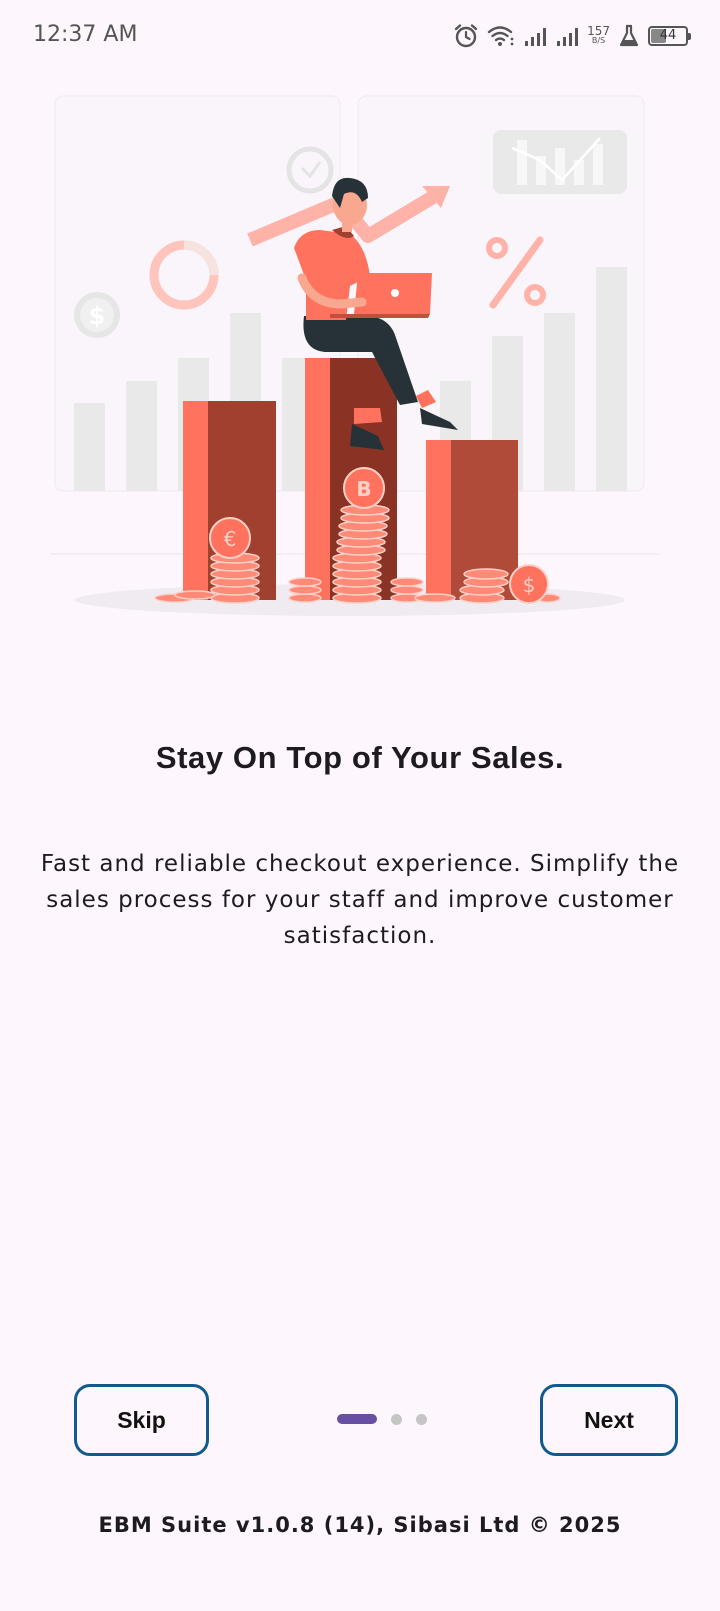  Describe the element at coordinates (629, 35) in the screenshot. I see `lab-flask-icon` at that location.